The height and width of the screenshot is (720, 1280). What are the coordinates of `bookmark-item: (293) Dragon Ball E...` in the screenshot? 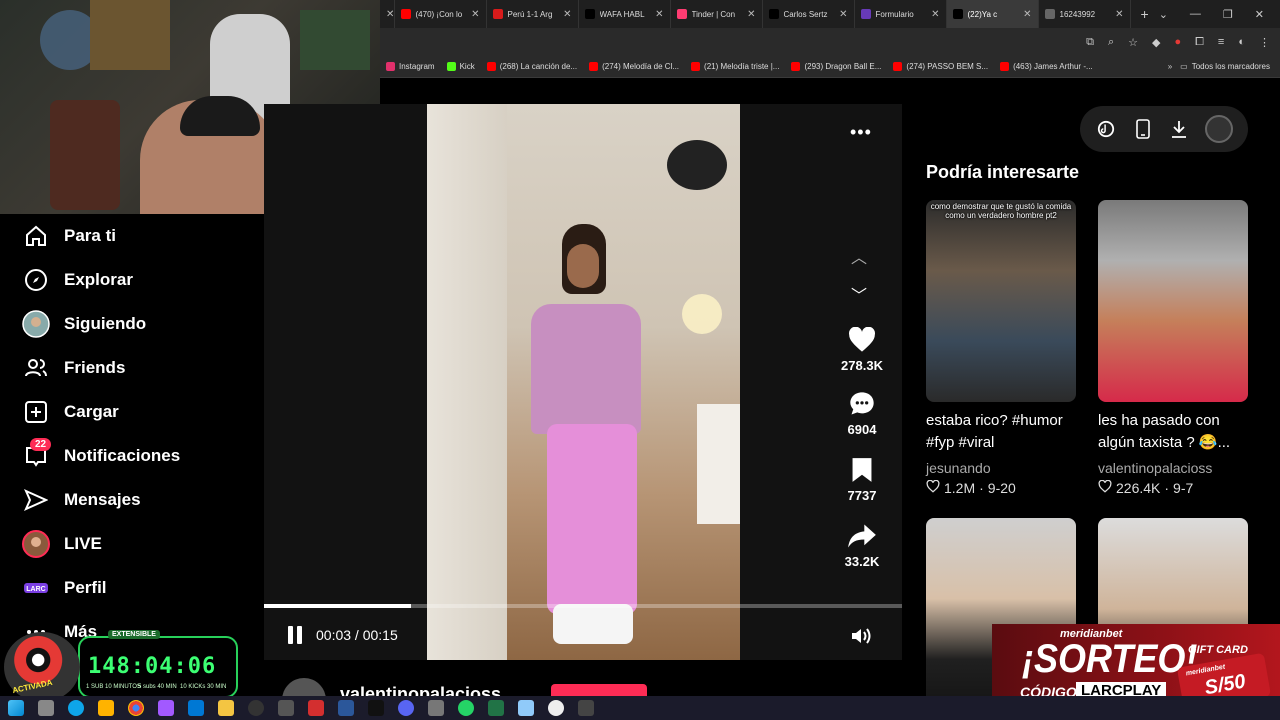 It's located at (836, 66).